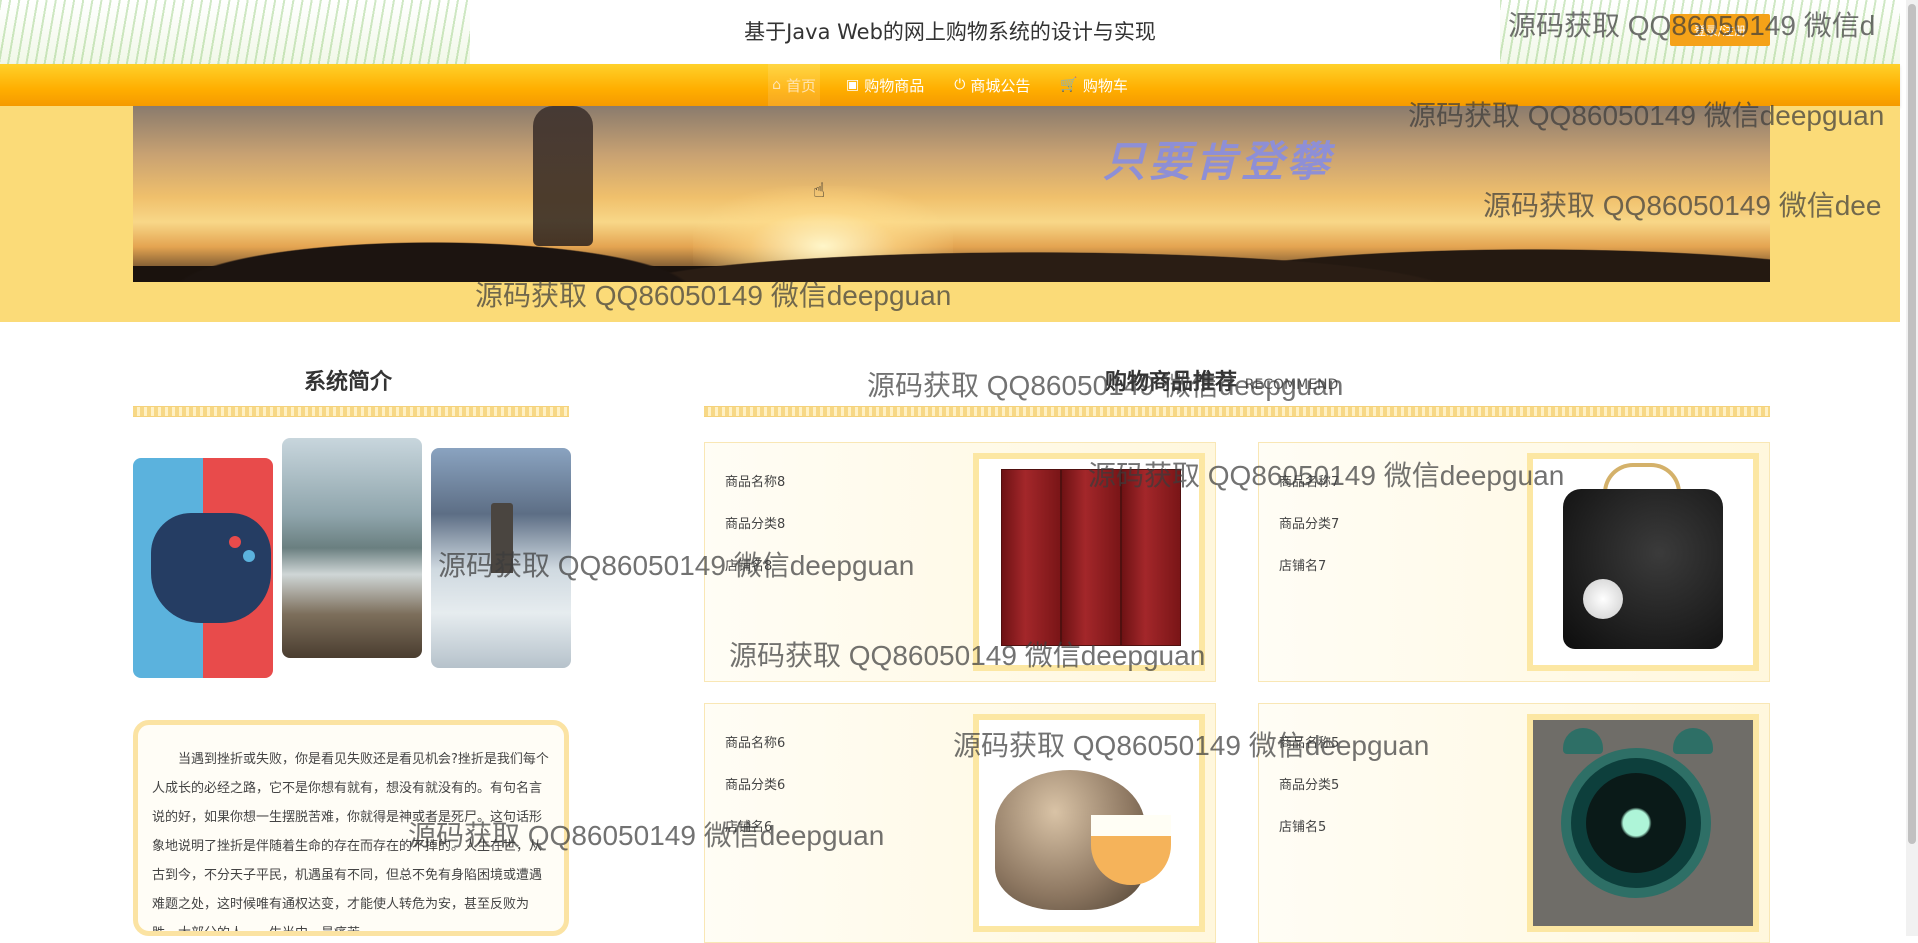  I want to click on product-card: 商品名称7 商品分类7 店铺名7, so click(1514, 562).